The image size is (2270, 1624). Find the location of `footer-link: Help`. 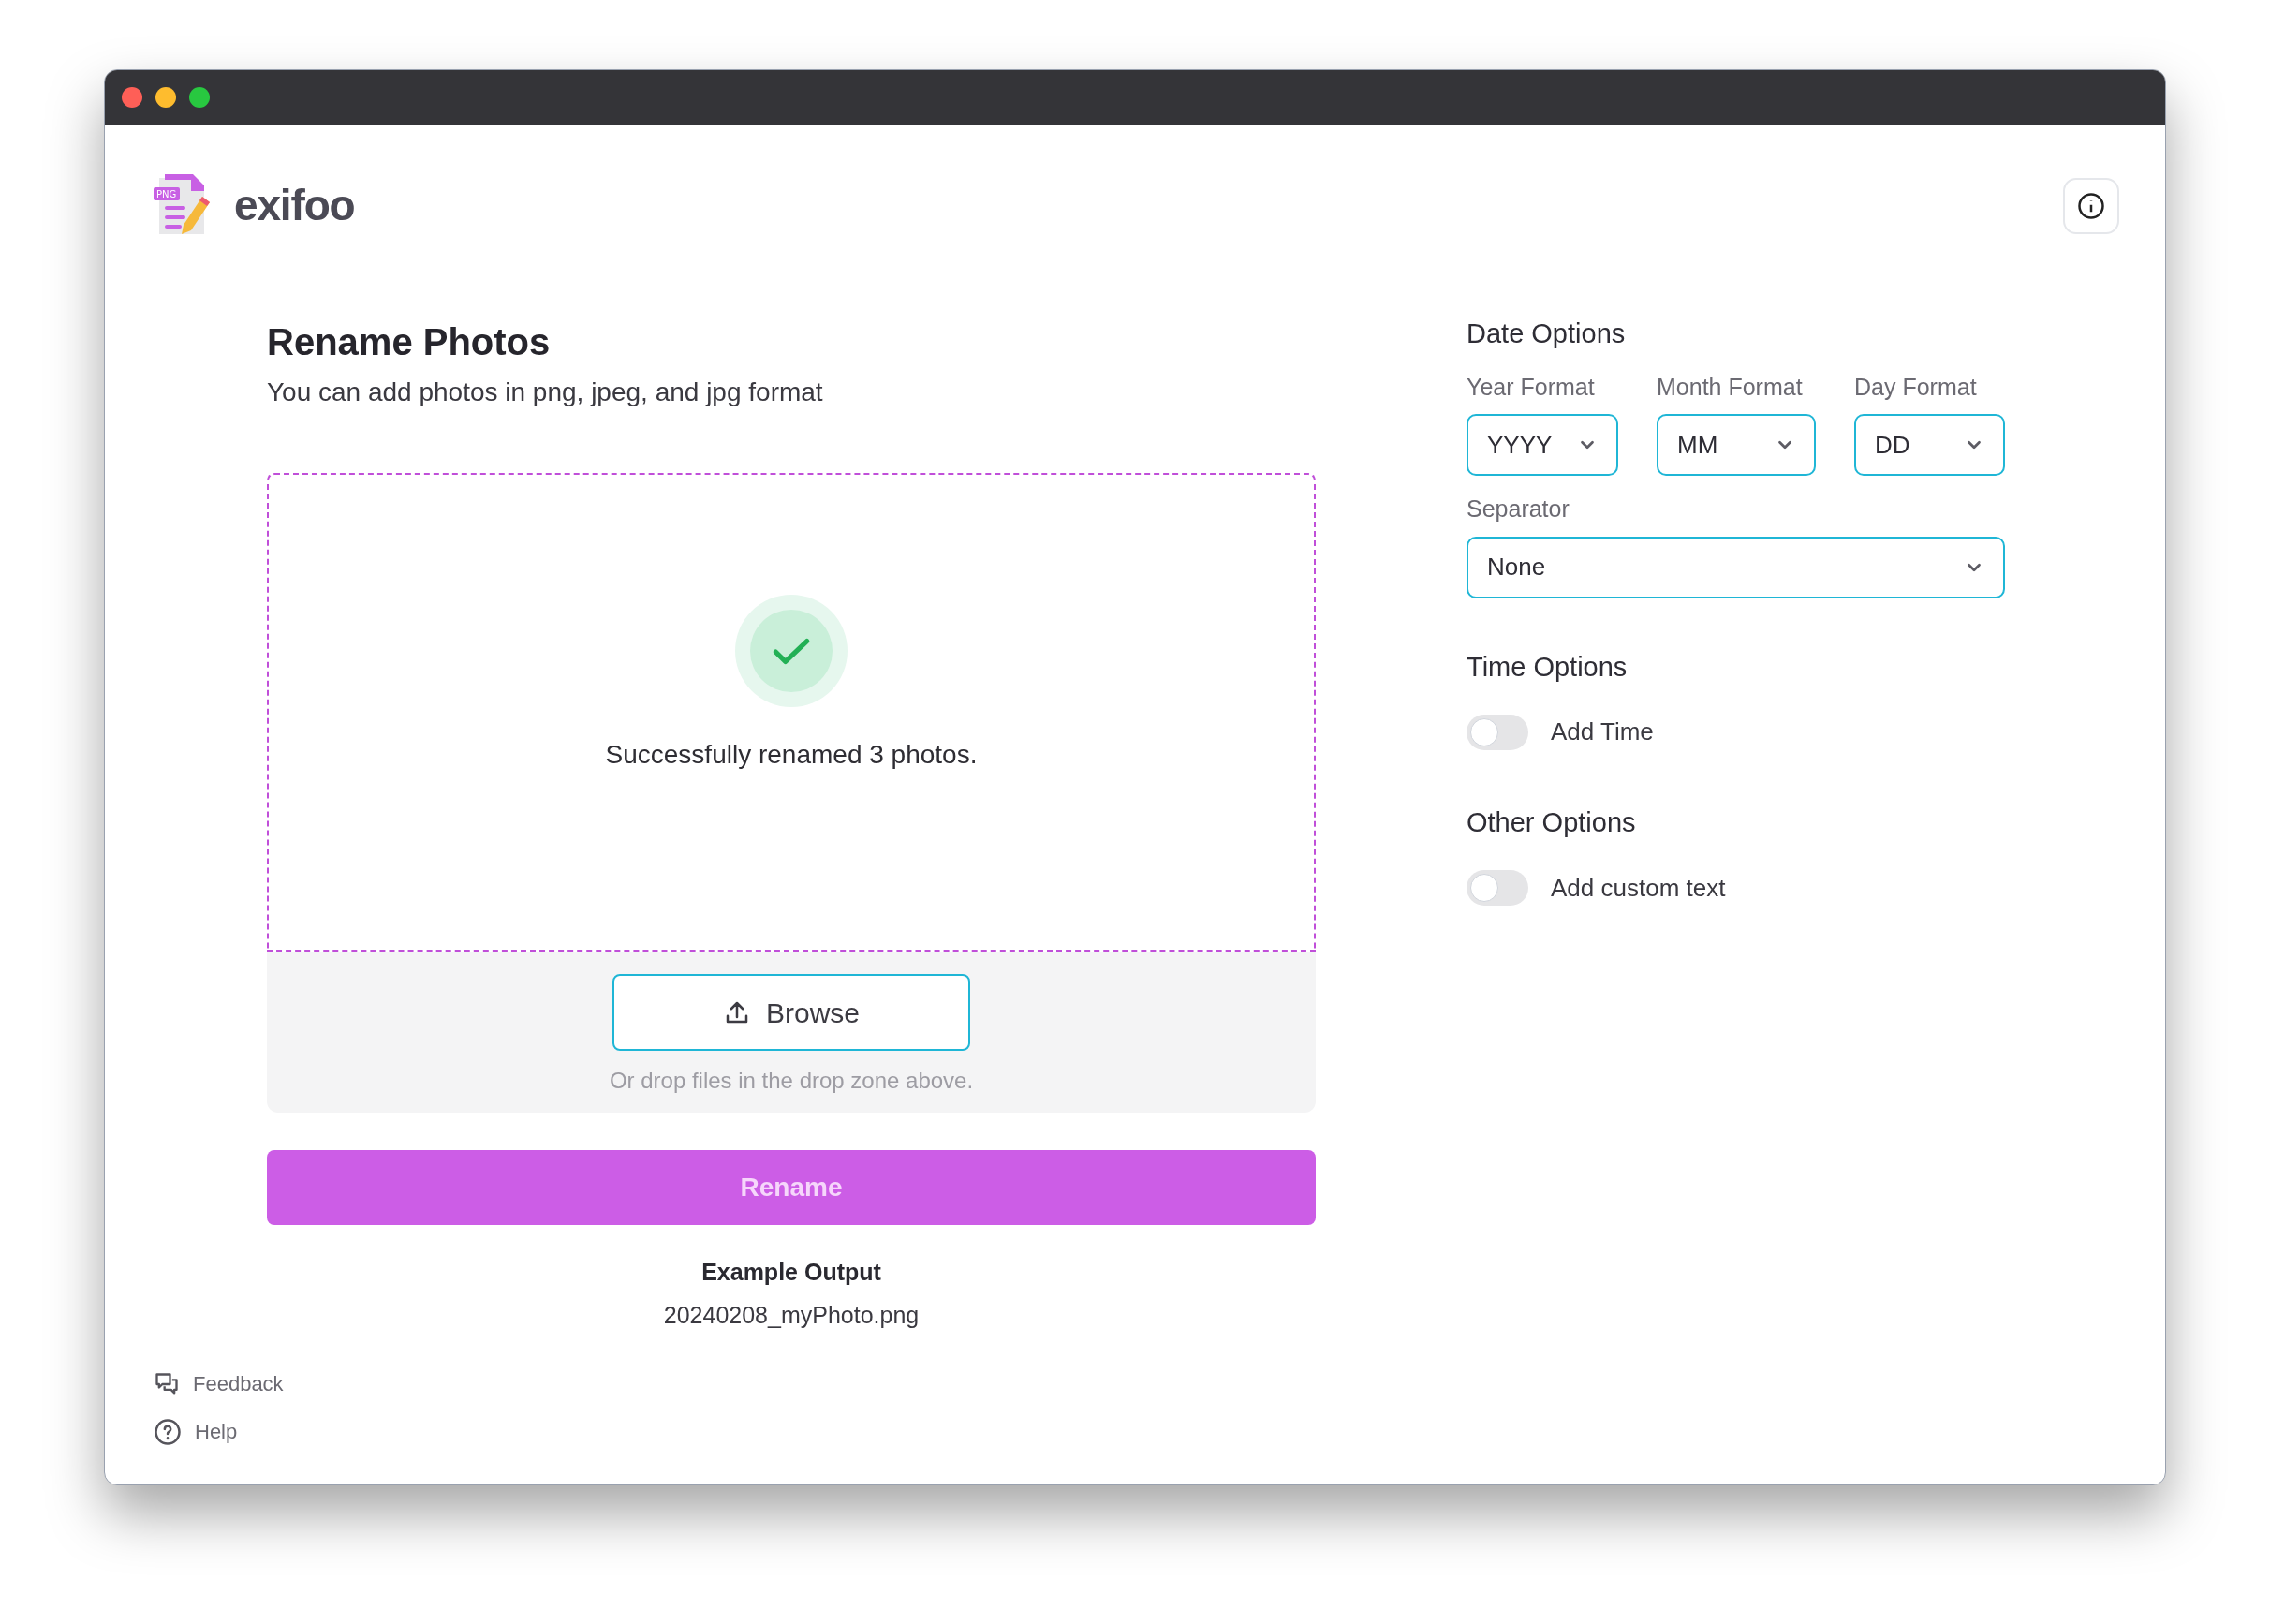

footer-link: Help is located at coordinates (196, 1431).